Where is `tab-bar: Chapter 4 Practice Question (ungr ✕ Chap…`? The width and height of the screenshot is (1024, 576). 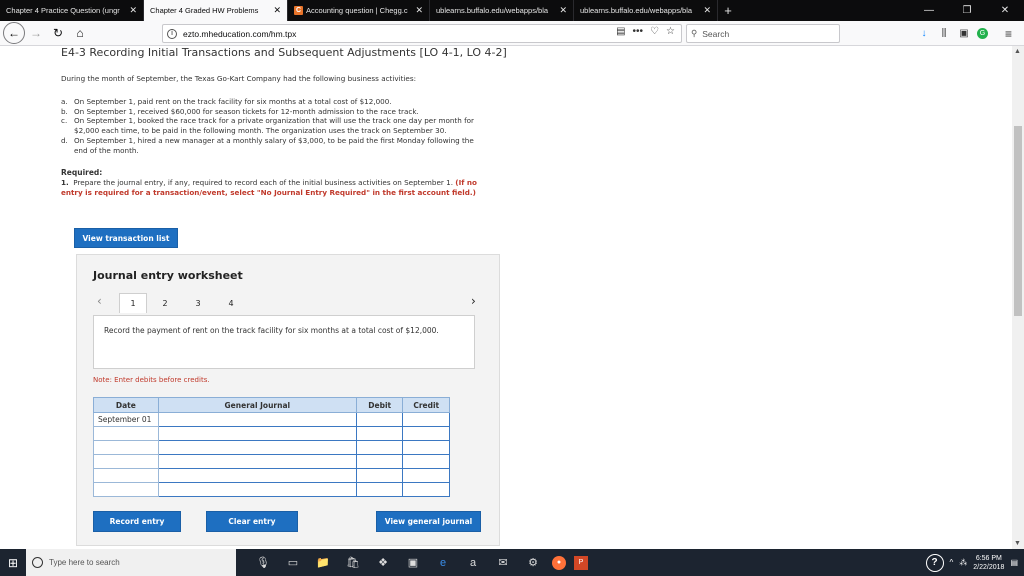
tab-bar: Chapter 4 Practice Question (ungr ✕ Chap… is located at coordinates (512, 10).